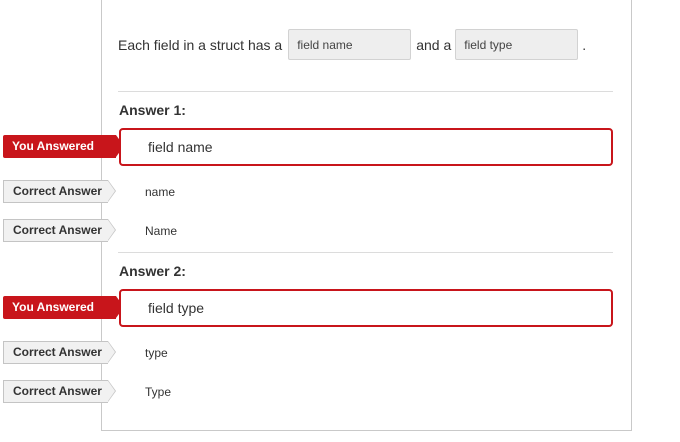 This screenshot has height=442, width=680. What do you see at coordinates (161, 231) in the screenshot?
I see `correct-answer-1b: Name` at bounding box center [161, 231].